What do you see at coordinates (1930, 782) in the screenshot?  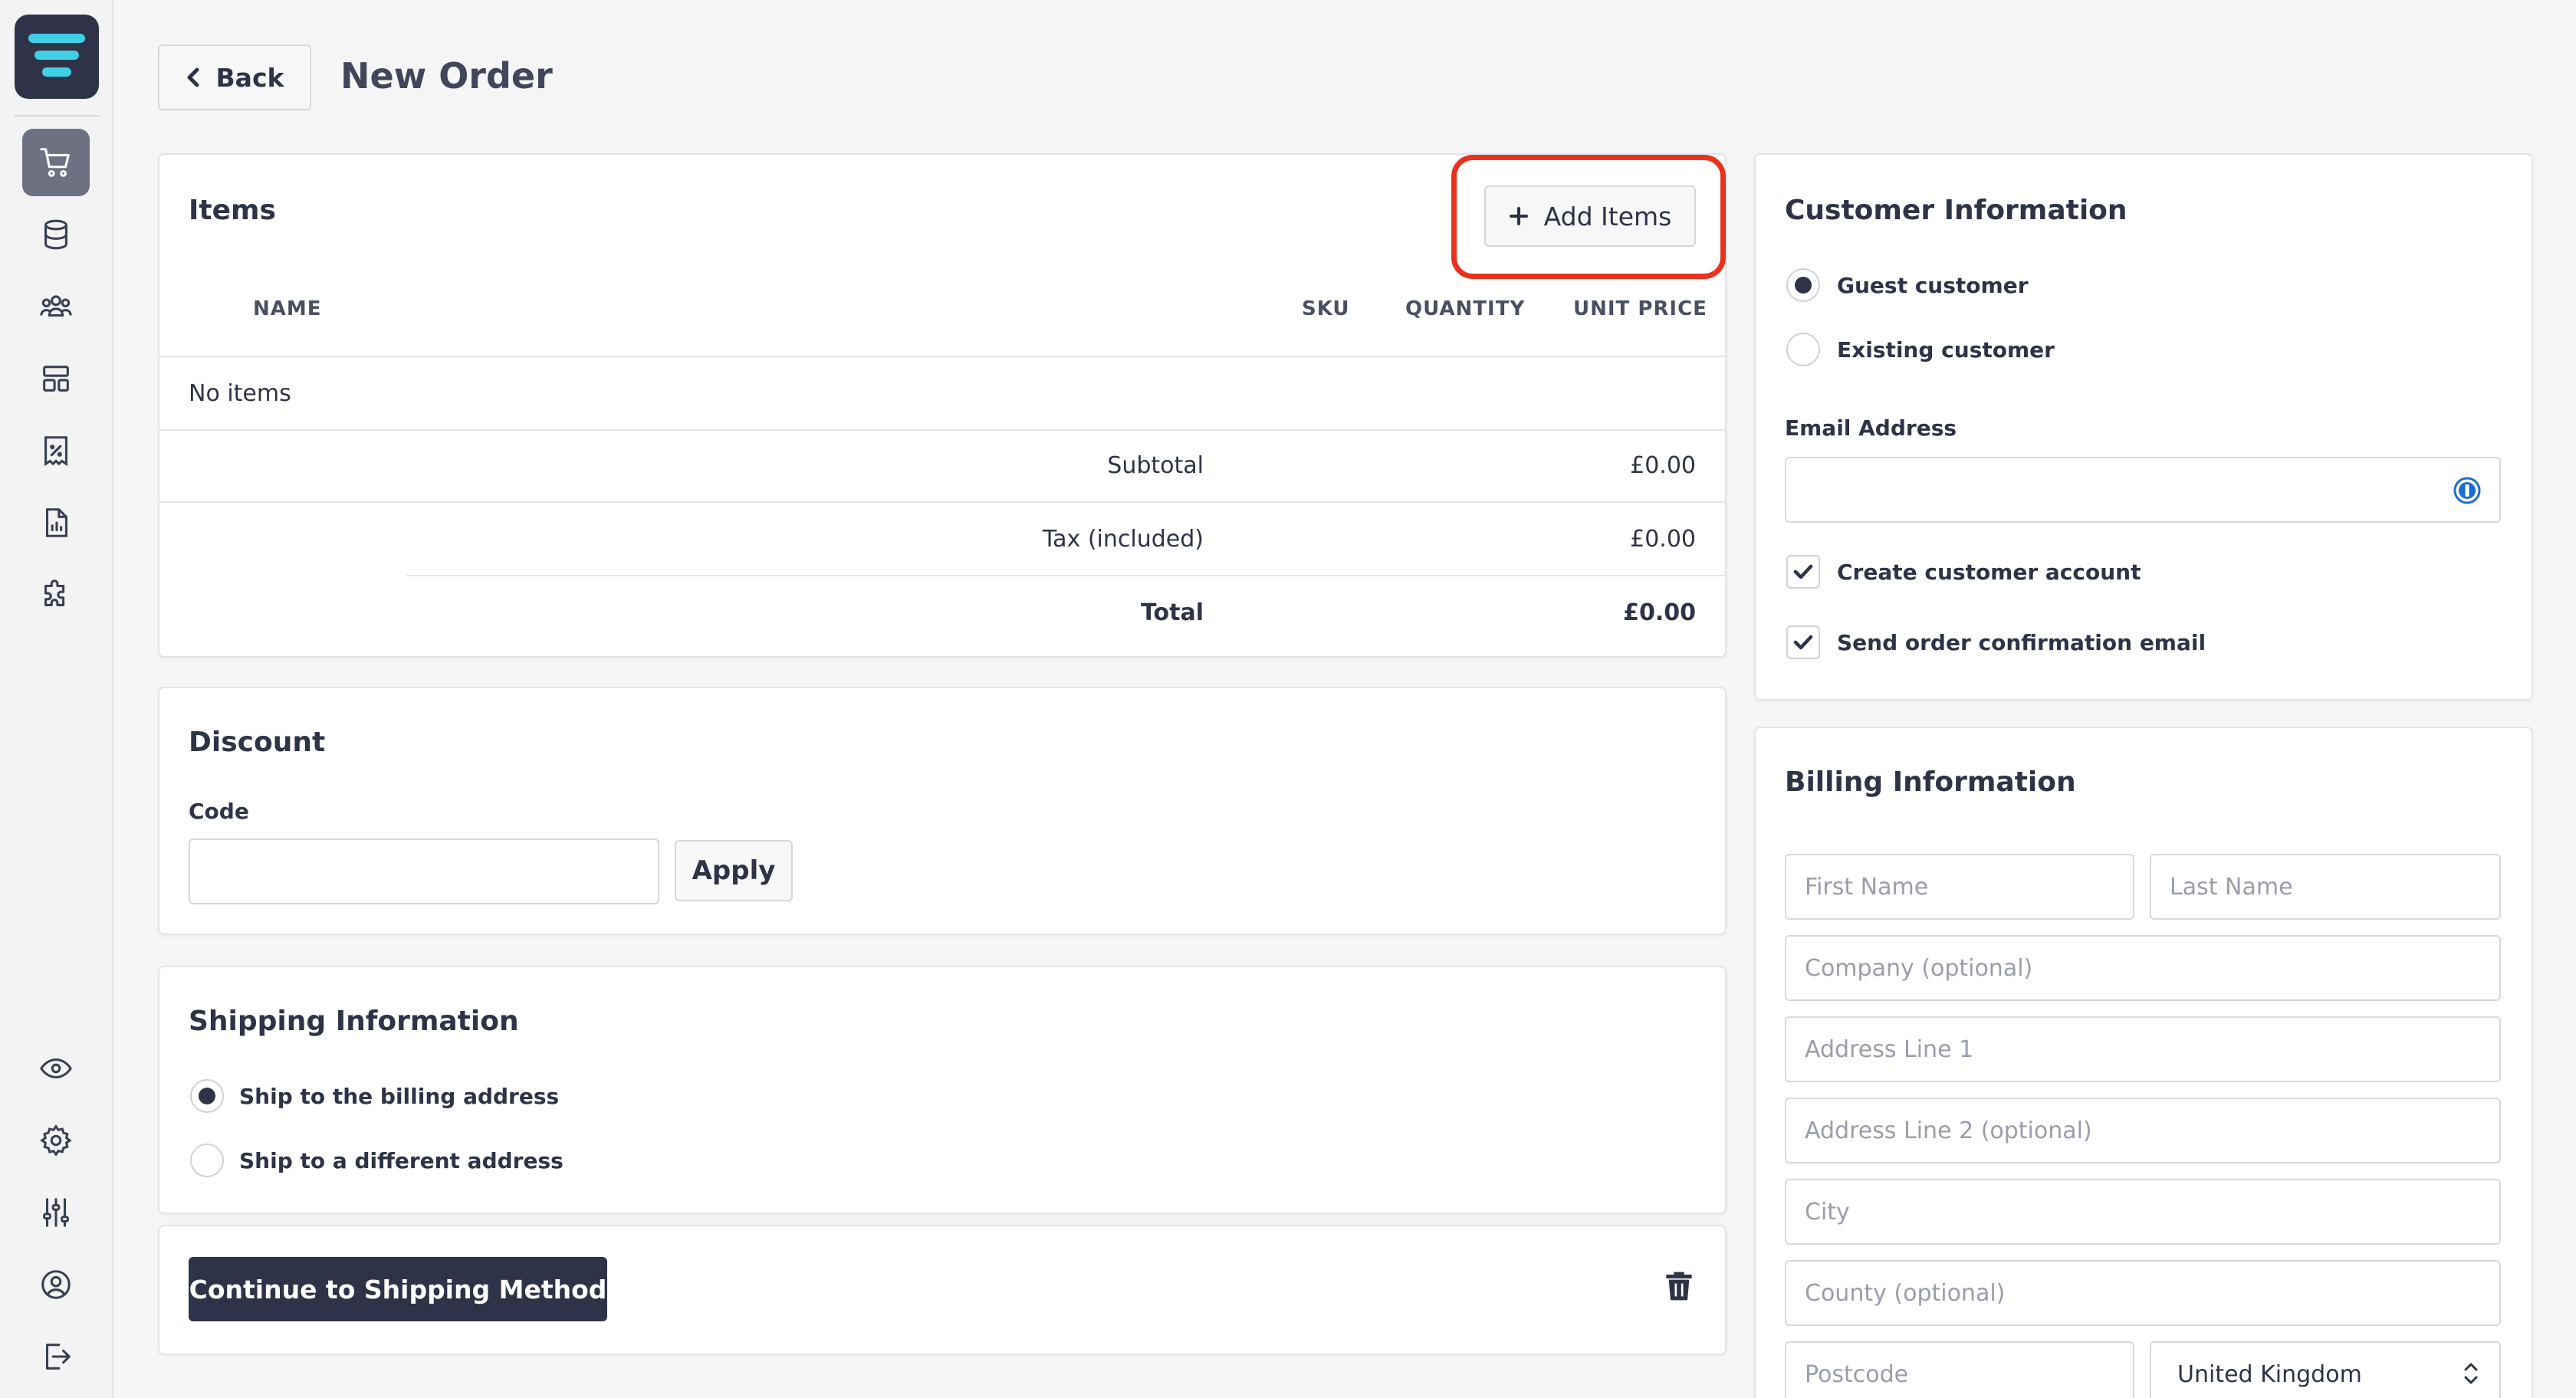 I see `billing-title: Billing Information` at bounding box center [1930, 782].